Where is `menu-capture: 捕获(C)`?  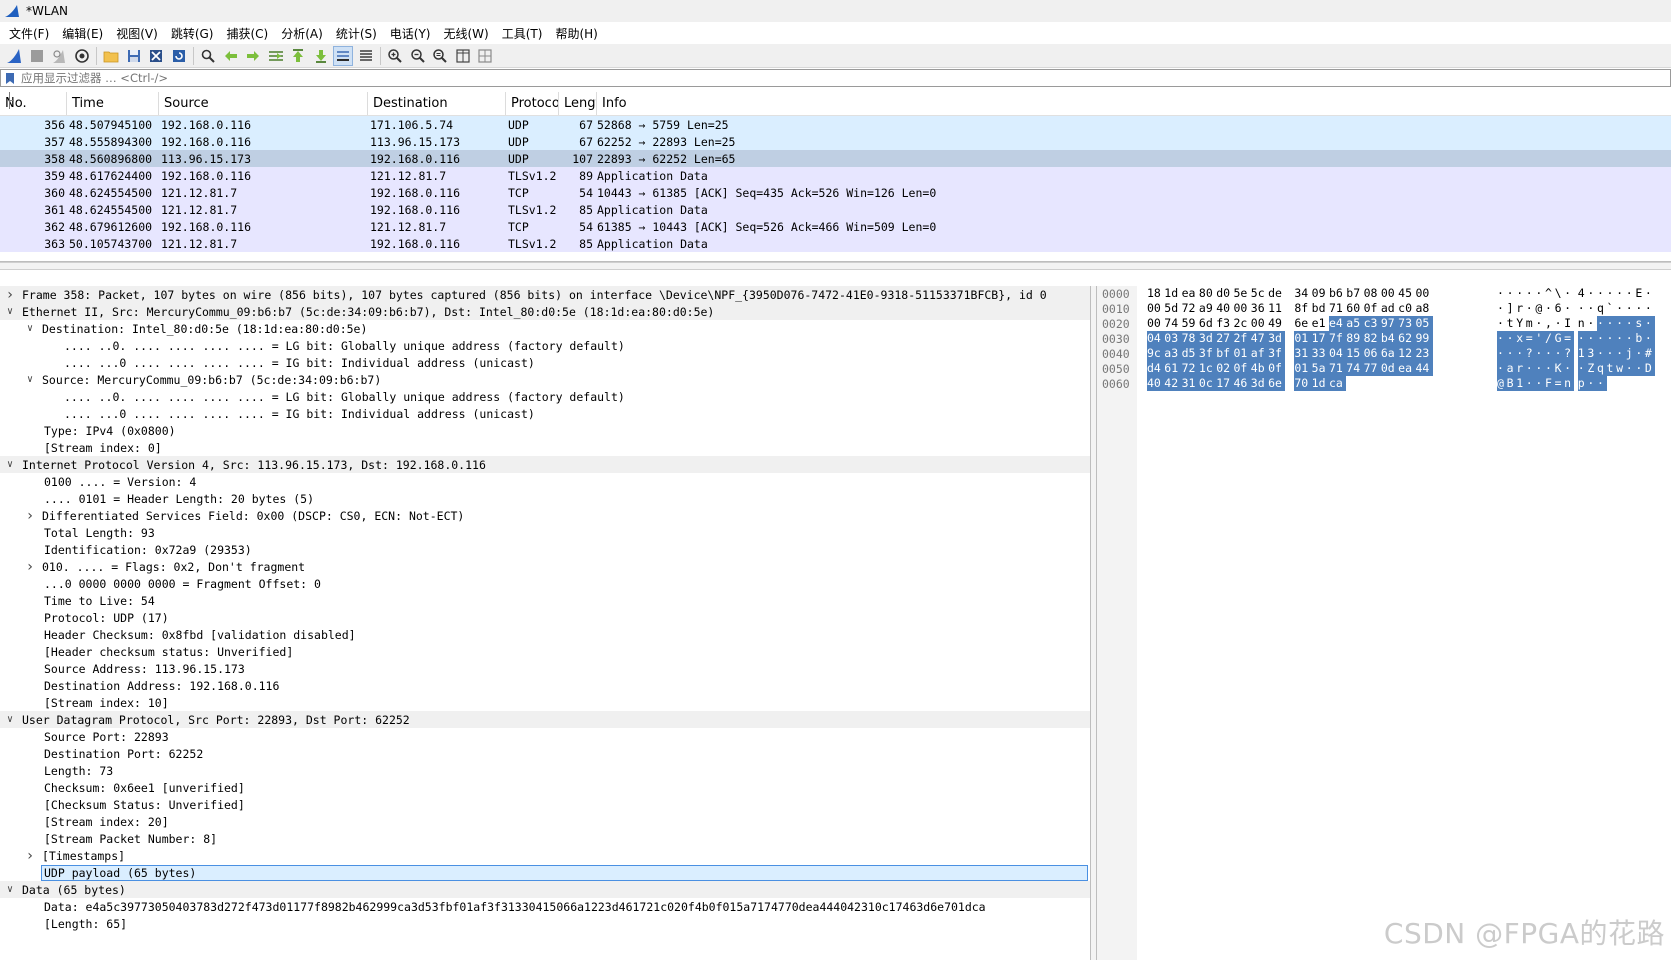
menu-capture: 捕获(C) is located at coordinates (247, 33).